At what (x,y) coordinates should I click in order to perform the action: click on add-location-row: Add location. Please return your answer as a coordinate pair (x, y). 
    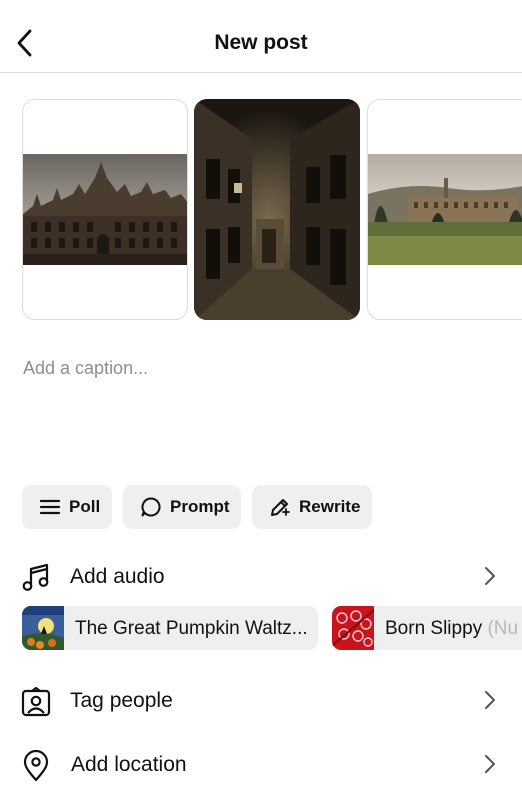
    Looking at the image, I should click on (261, 764).